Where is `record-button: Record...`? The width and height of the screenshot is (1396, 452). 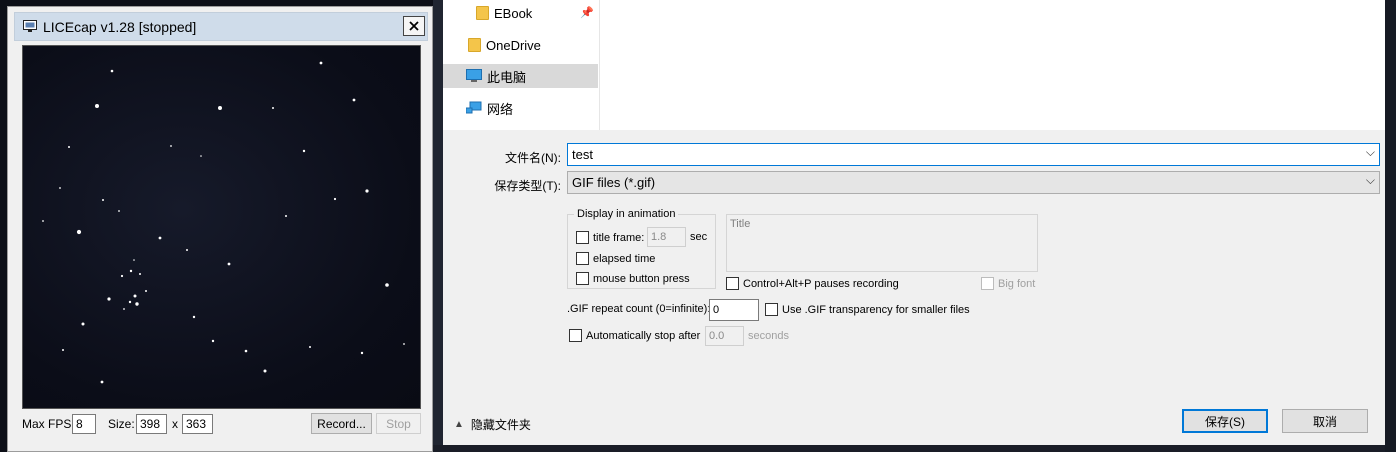 record-button: Record... is located at coordinates (341, 423).